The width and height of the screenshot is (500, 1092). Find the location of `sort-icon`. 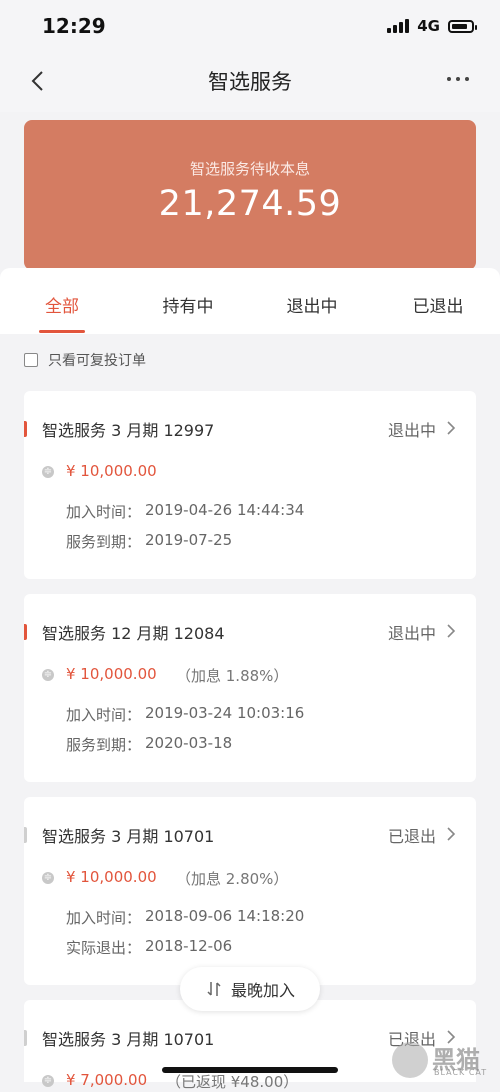

sort-icon is located at coordinates (214, 989).